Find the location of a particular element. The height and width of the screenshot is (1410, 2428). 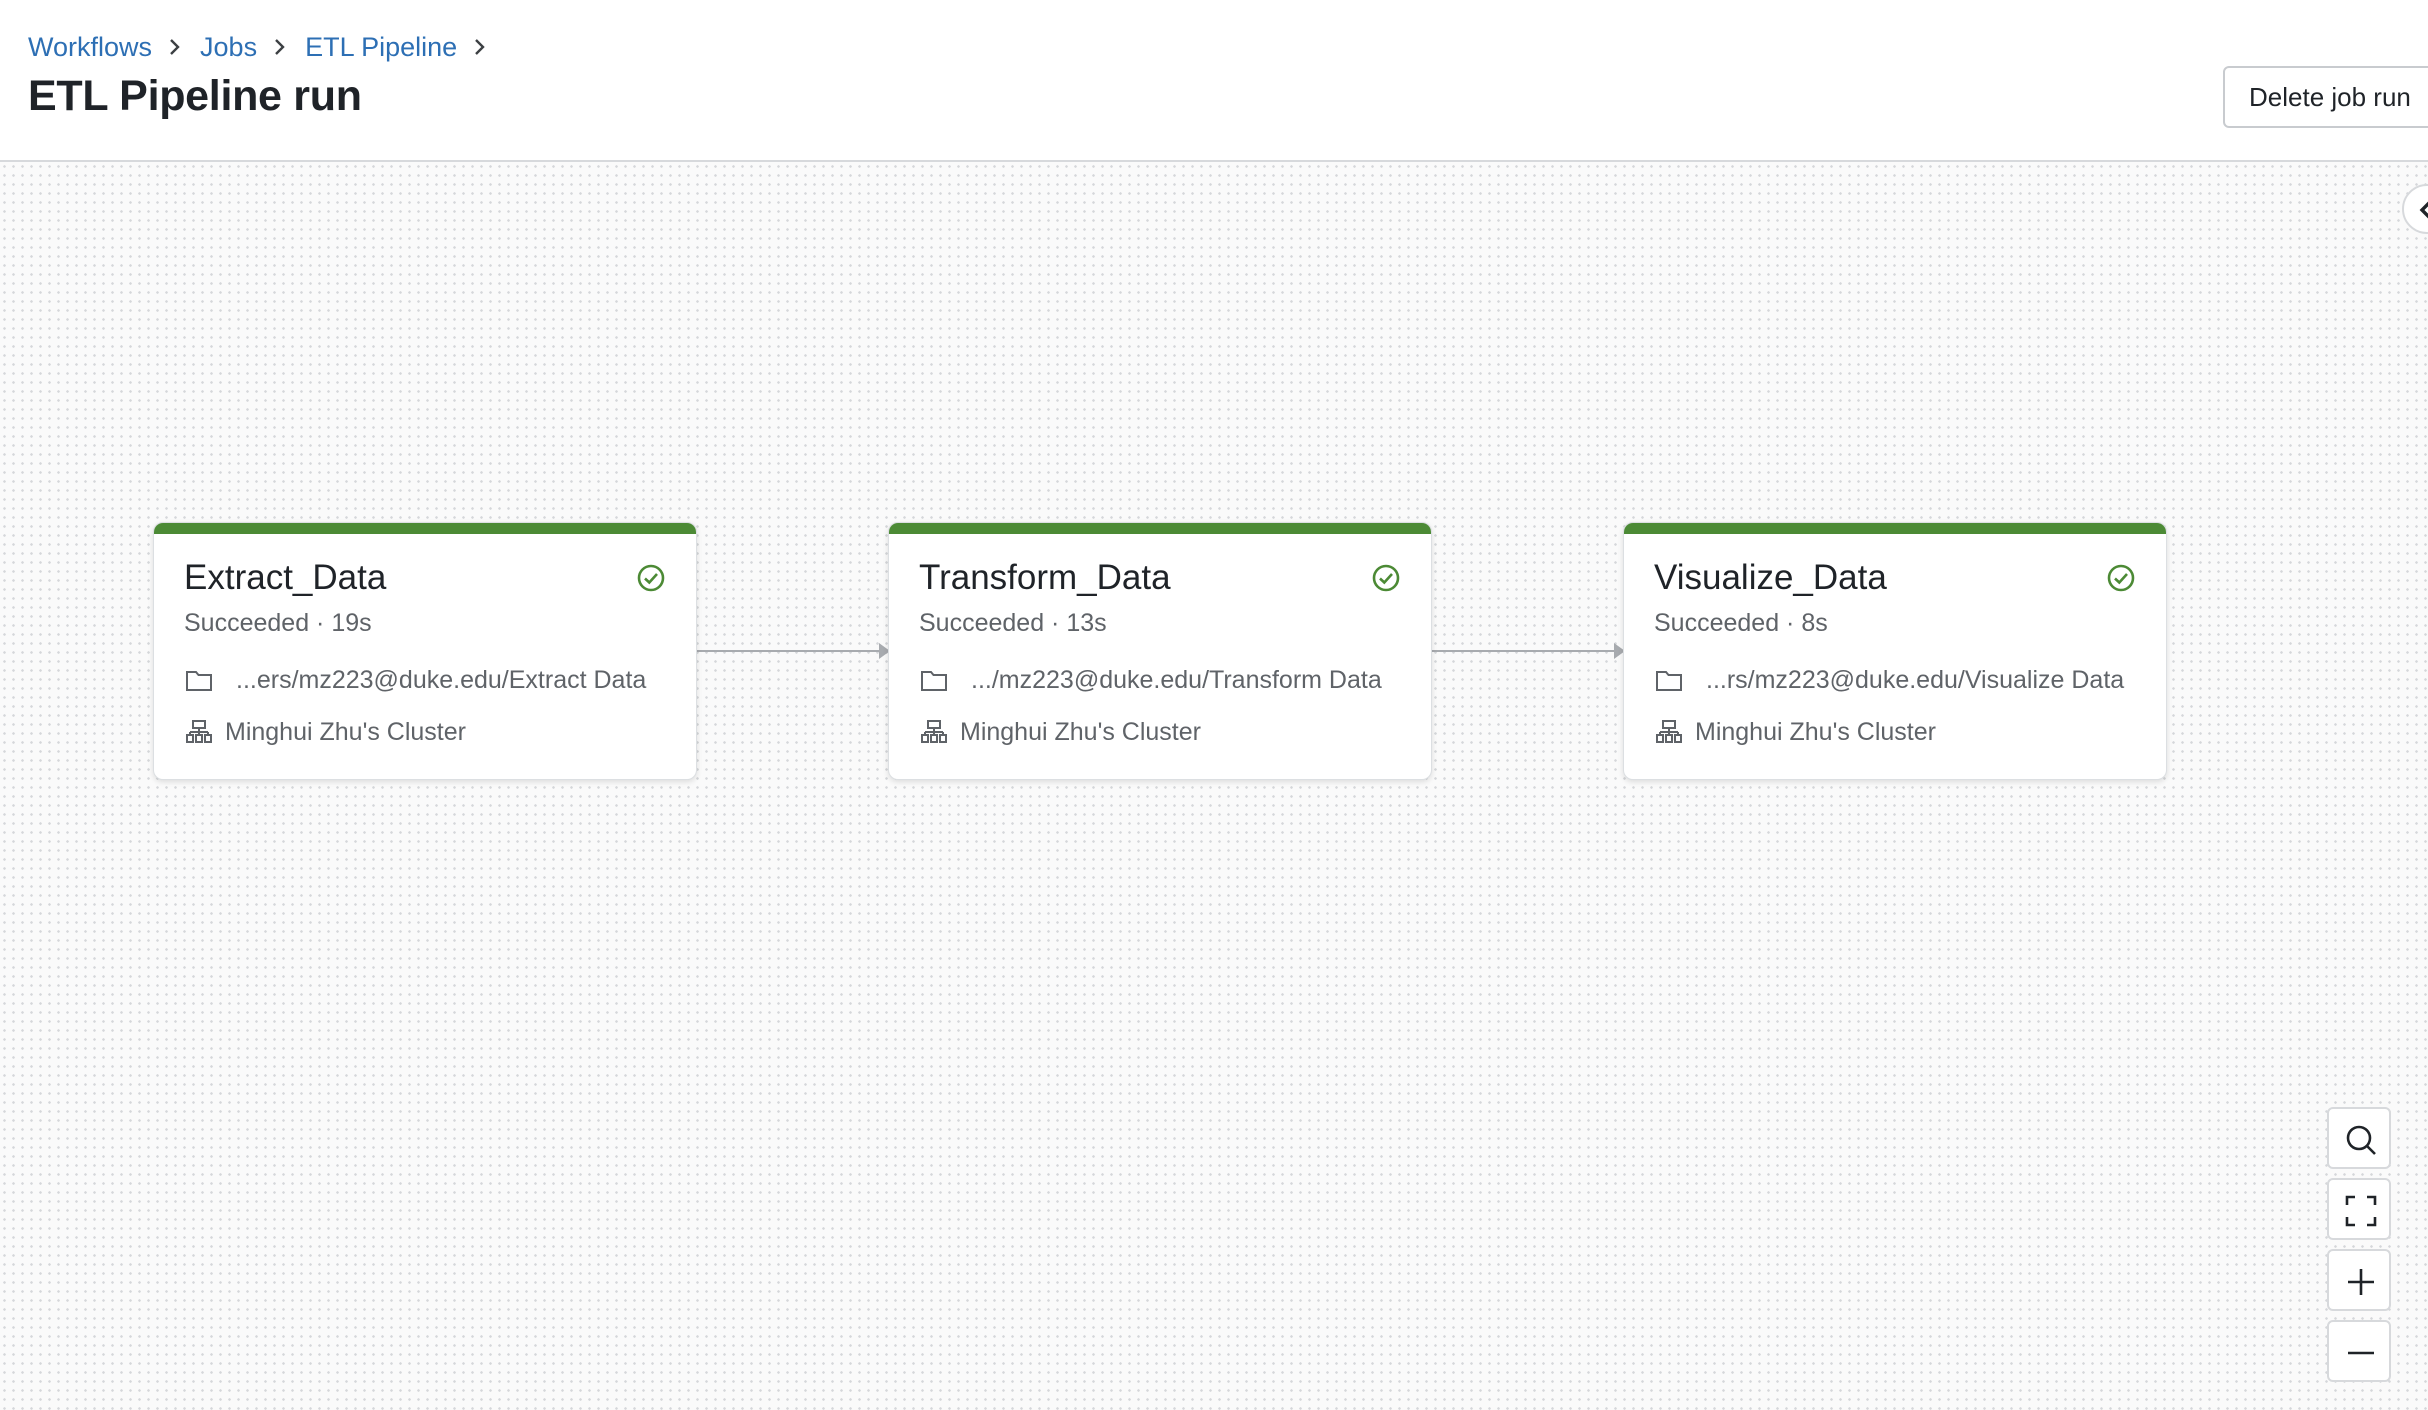

task-path: ...rs/mz223@duke.edu/Visualize Data is located at coordinates (1889, 680).